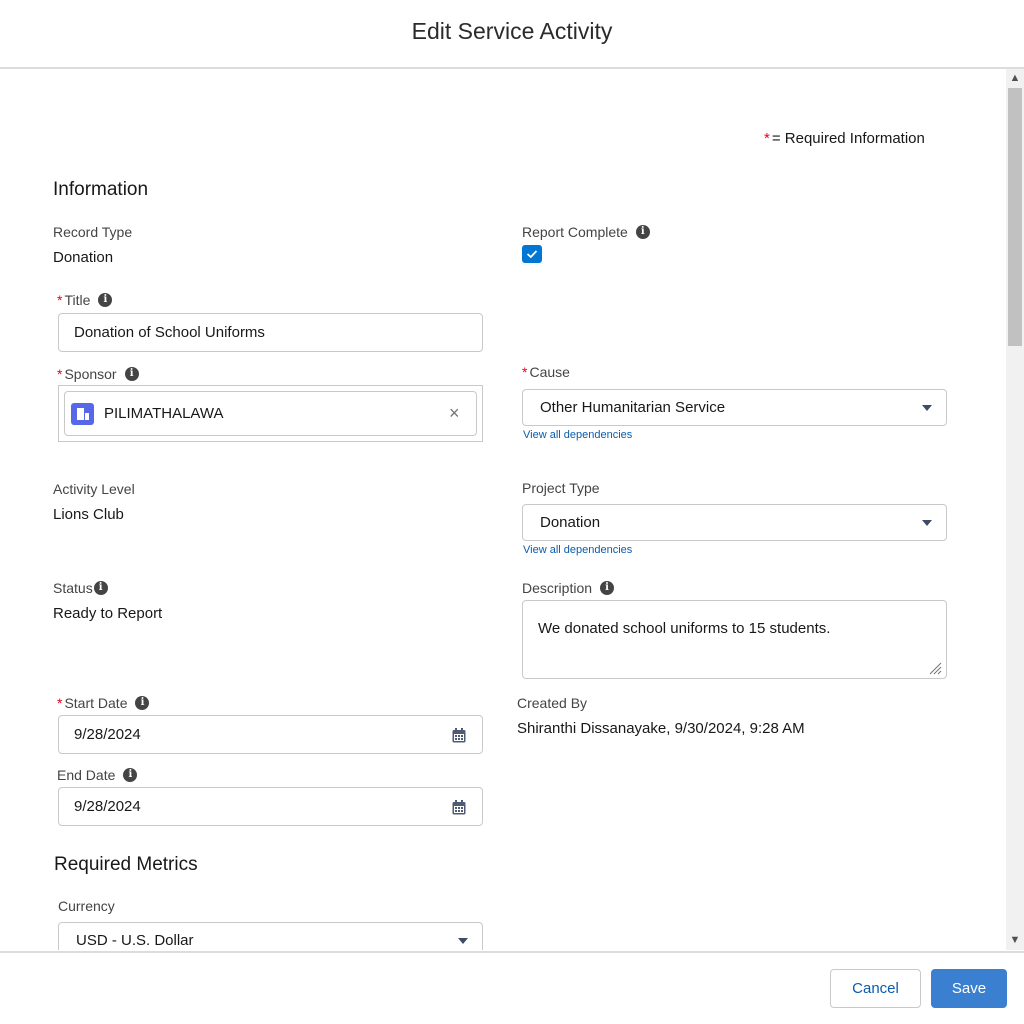 This screenshot has height=1024, width=1024. Describe the element at coordinates (86, 775) in the screenshot. I see `end-date-label-text: End Date` at that location.